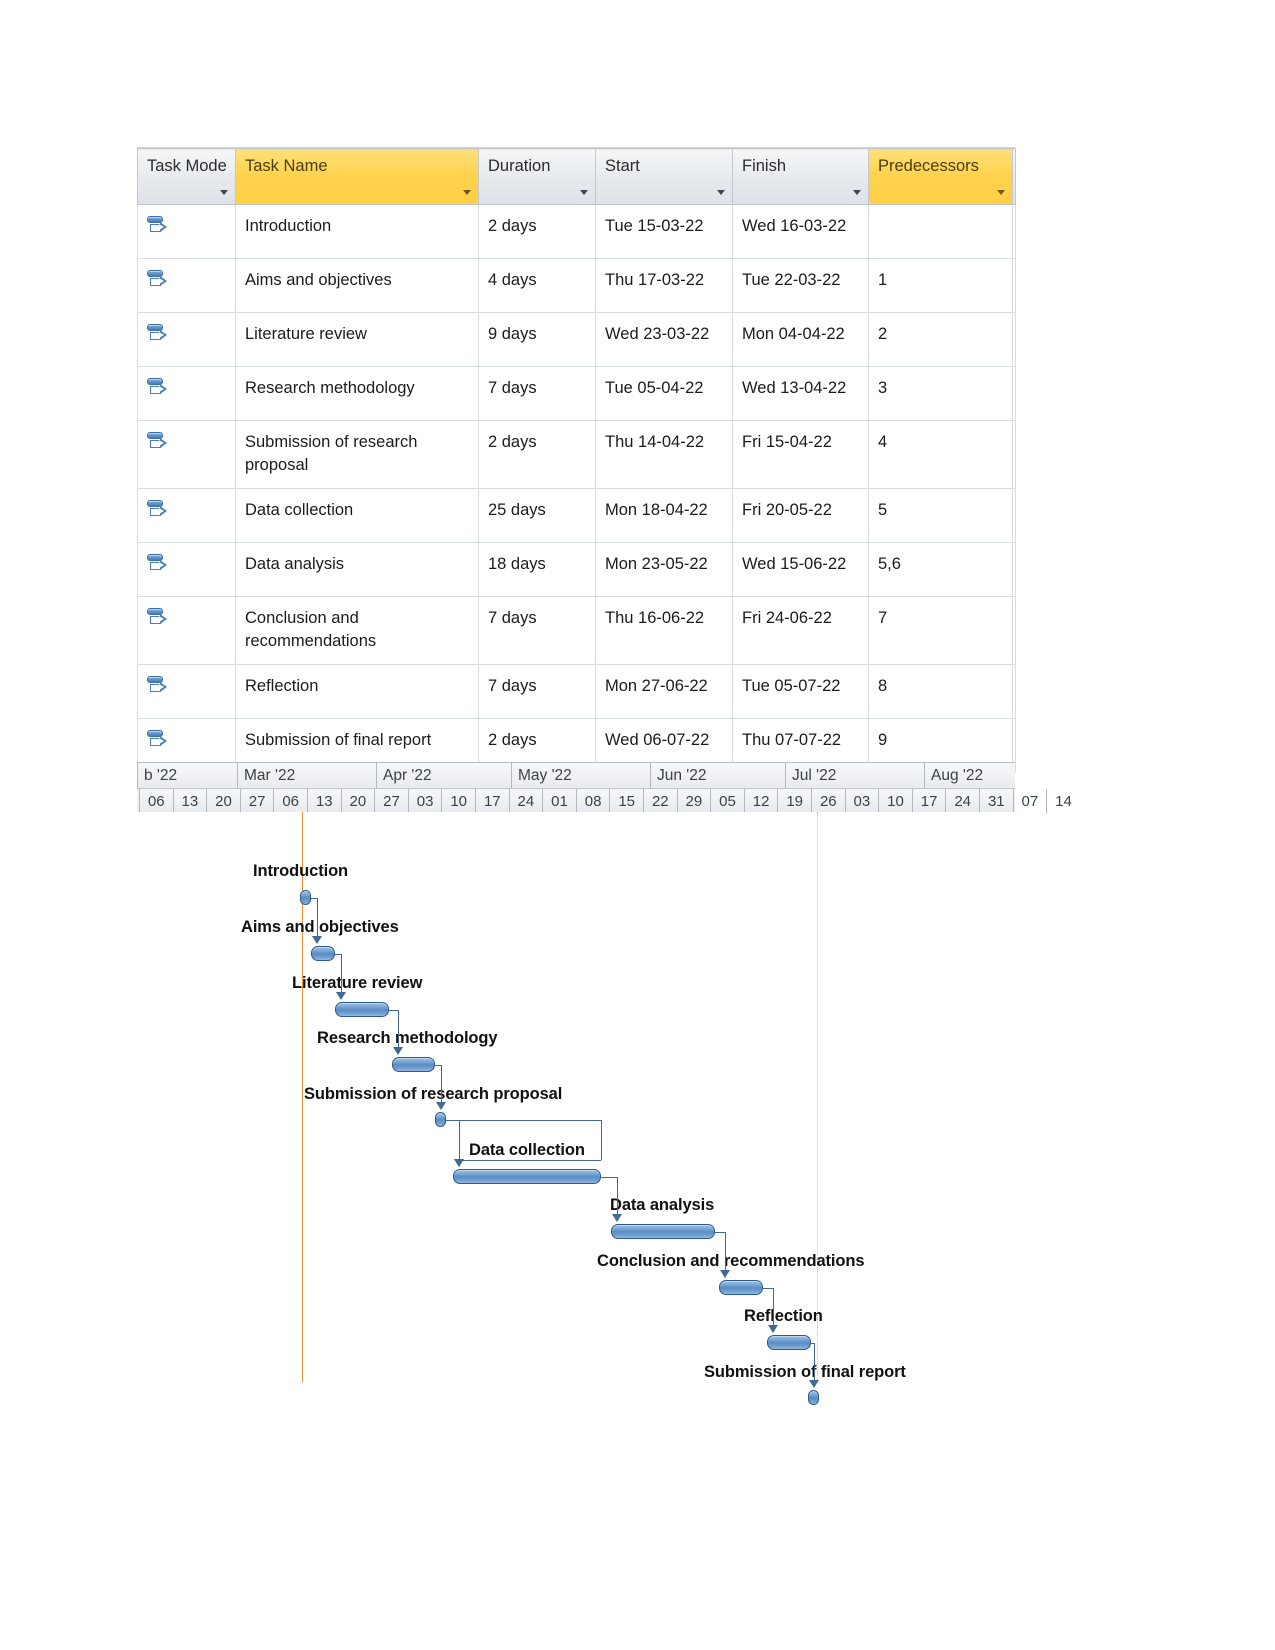 The width and height of the screenshot is (1275, 1650). Describe the element at coordinates (664, 454) in the screenshot. I see `cell-start: Thu 14-04-22` at that location.